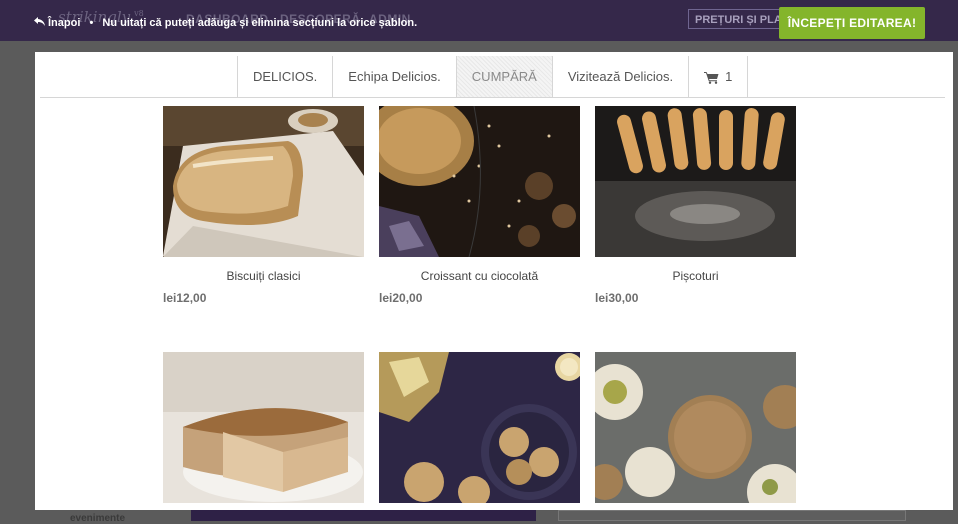 The image size is (958, 524). I want to click on product-card: Biscuiți clasici lei12,00, so click(263, 205).